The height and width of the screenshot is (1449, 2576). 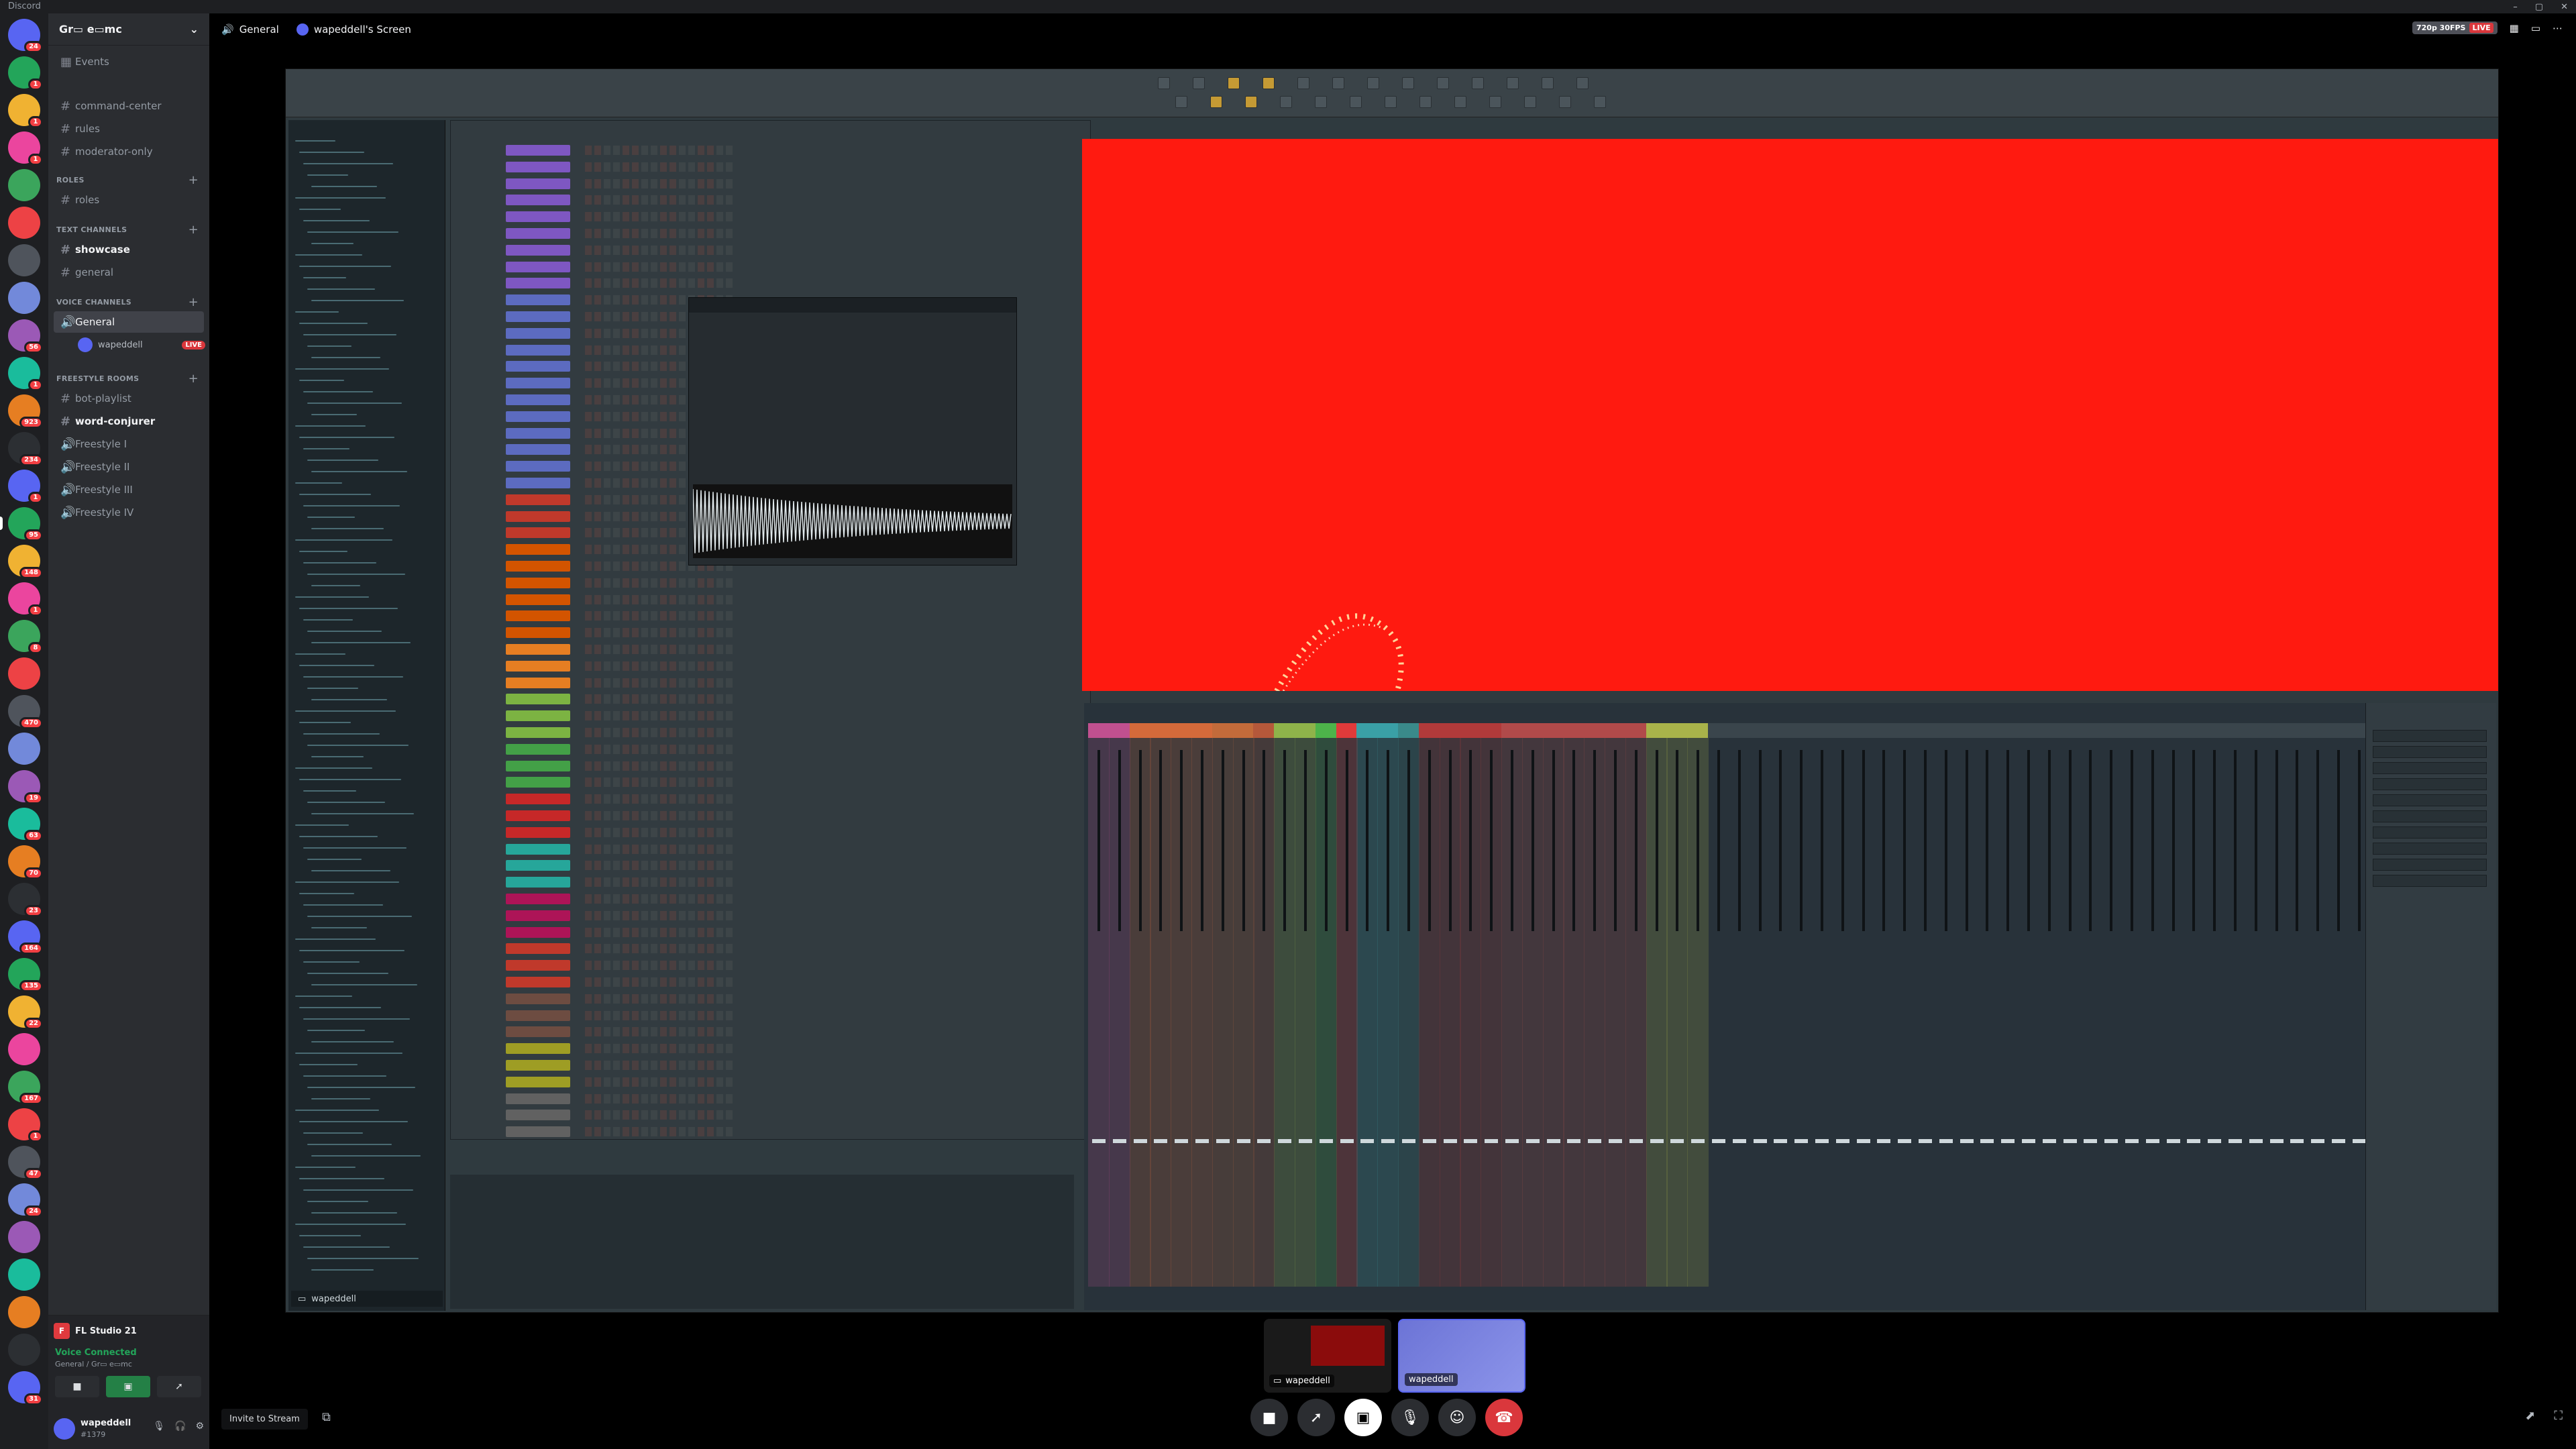 What do you see at coordinates (96, 1353) in the screenshot?
I see `voice-status: Voice Connected` at bounding box center [96, 1353].